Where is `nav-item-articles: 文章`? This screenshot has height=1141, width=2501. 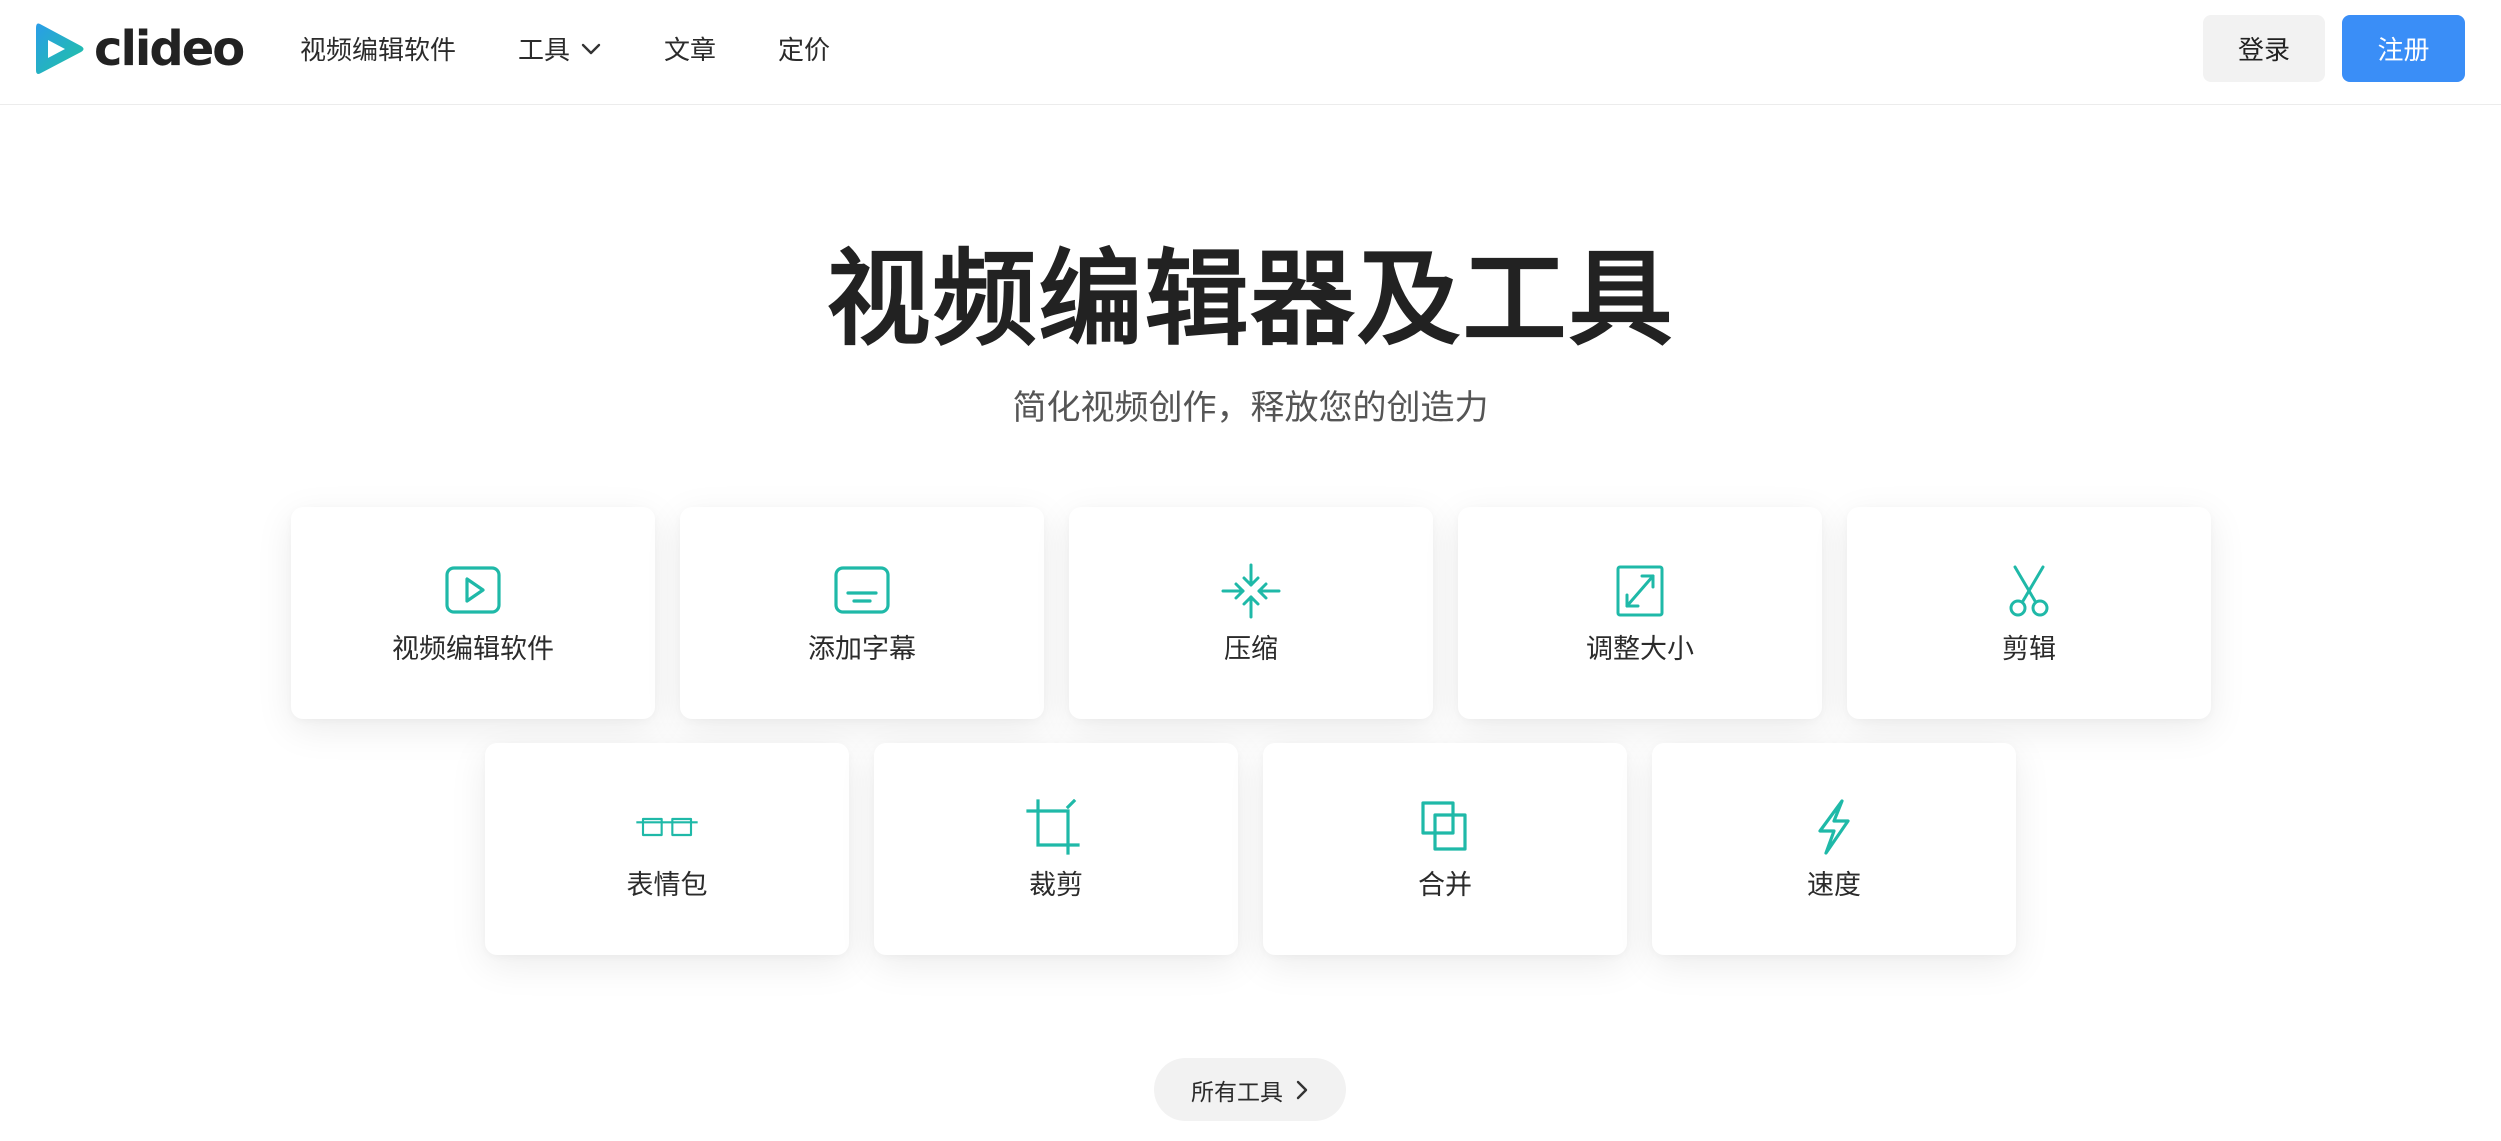
nav-item-articles: 文章 is located at coordinates (690, 48).